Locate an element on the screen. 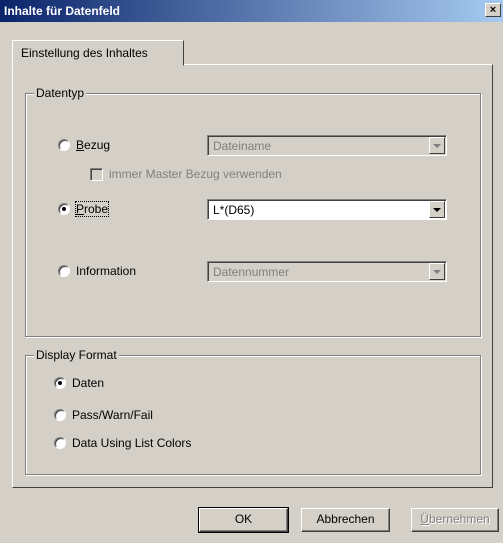  bezug-radio: Bezug is located at coordinates (84, 145).